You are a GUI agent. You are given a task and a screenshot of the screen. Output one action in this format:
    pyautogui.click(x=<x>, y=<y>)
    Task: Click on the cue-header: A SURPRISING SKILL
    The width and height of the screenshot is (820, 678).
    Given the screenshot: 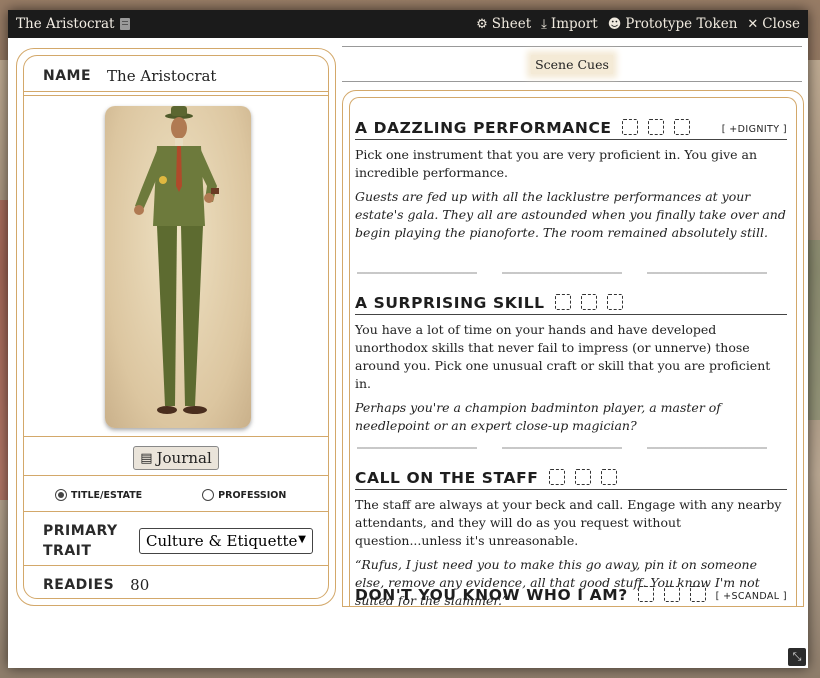 What is the action you would take?
    pyautogui.click(x=571, y=300)
    